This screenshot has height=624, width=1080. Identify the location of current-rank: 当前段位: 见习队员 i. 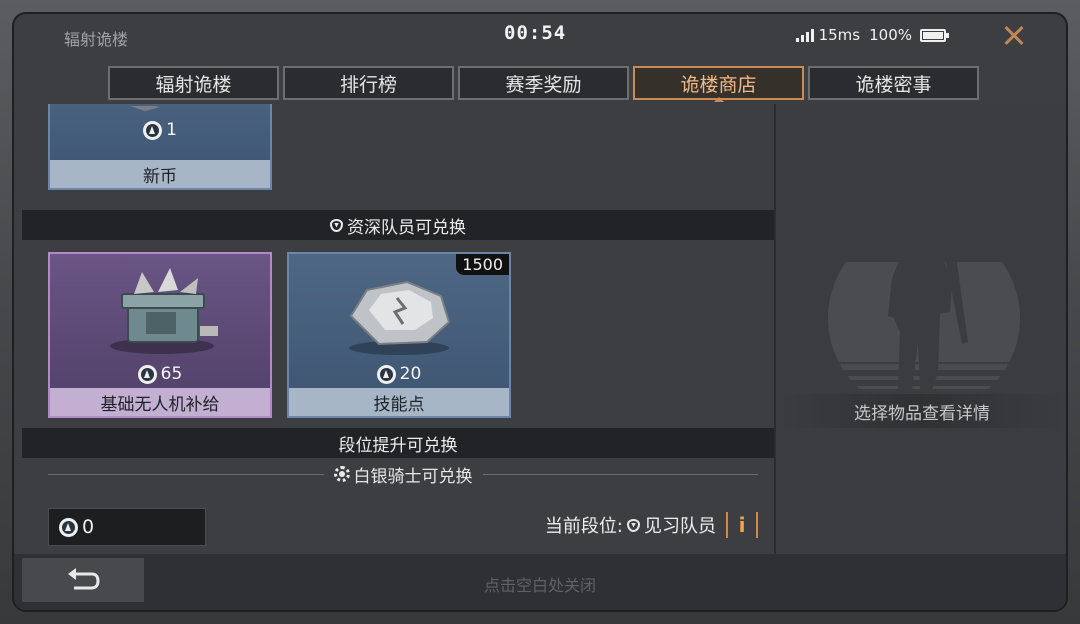
(651, 525).